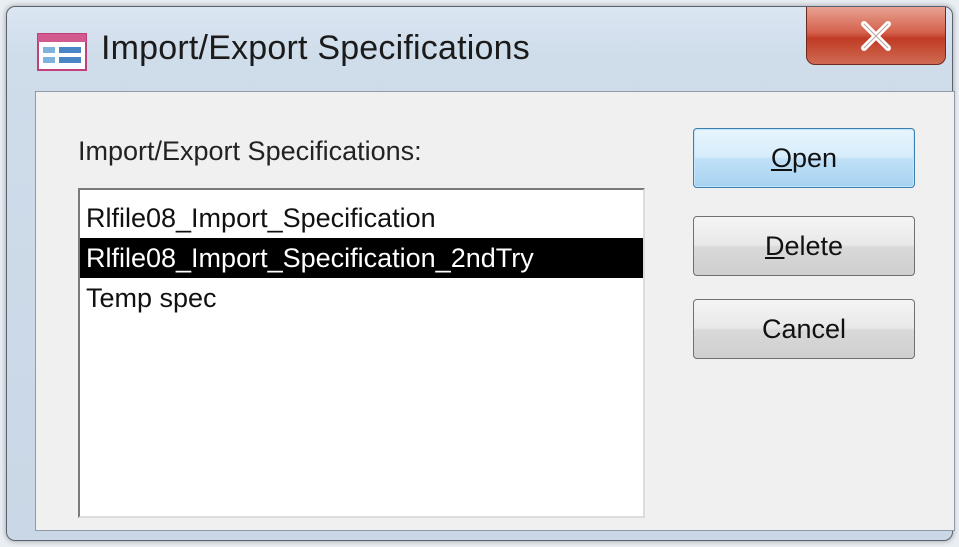 The image size is (959, 547). I want to click on cancel-button: Cancel, so click(804, 329).